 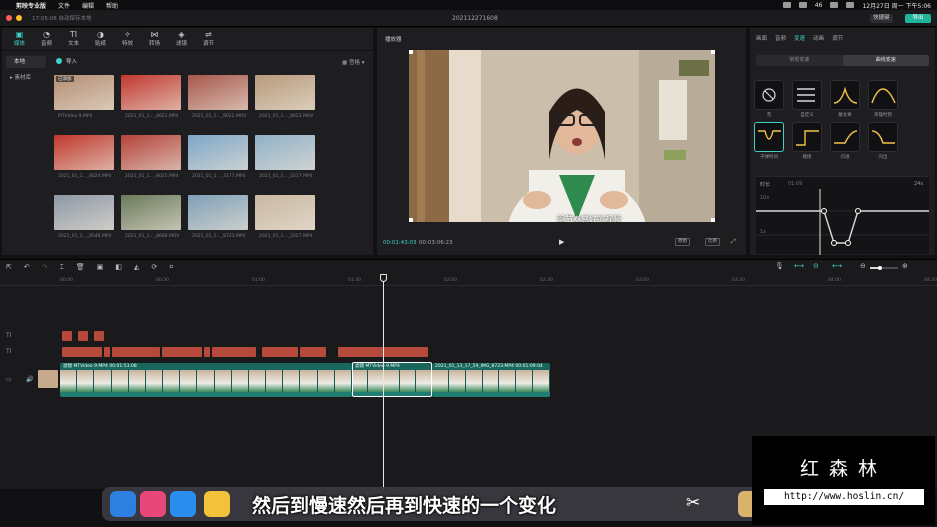 What do you see at coordinates (842, 215) in the screenshot?
I see `speed-curve-editor: 时长 01:09 24s 10x 1x` at bounding box center [842, 215].